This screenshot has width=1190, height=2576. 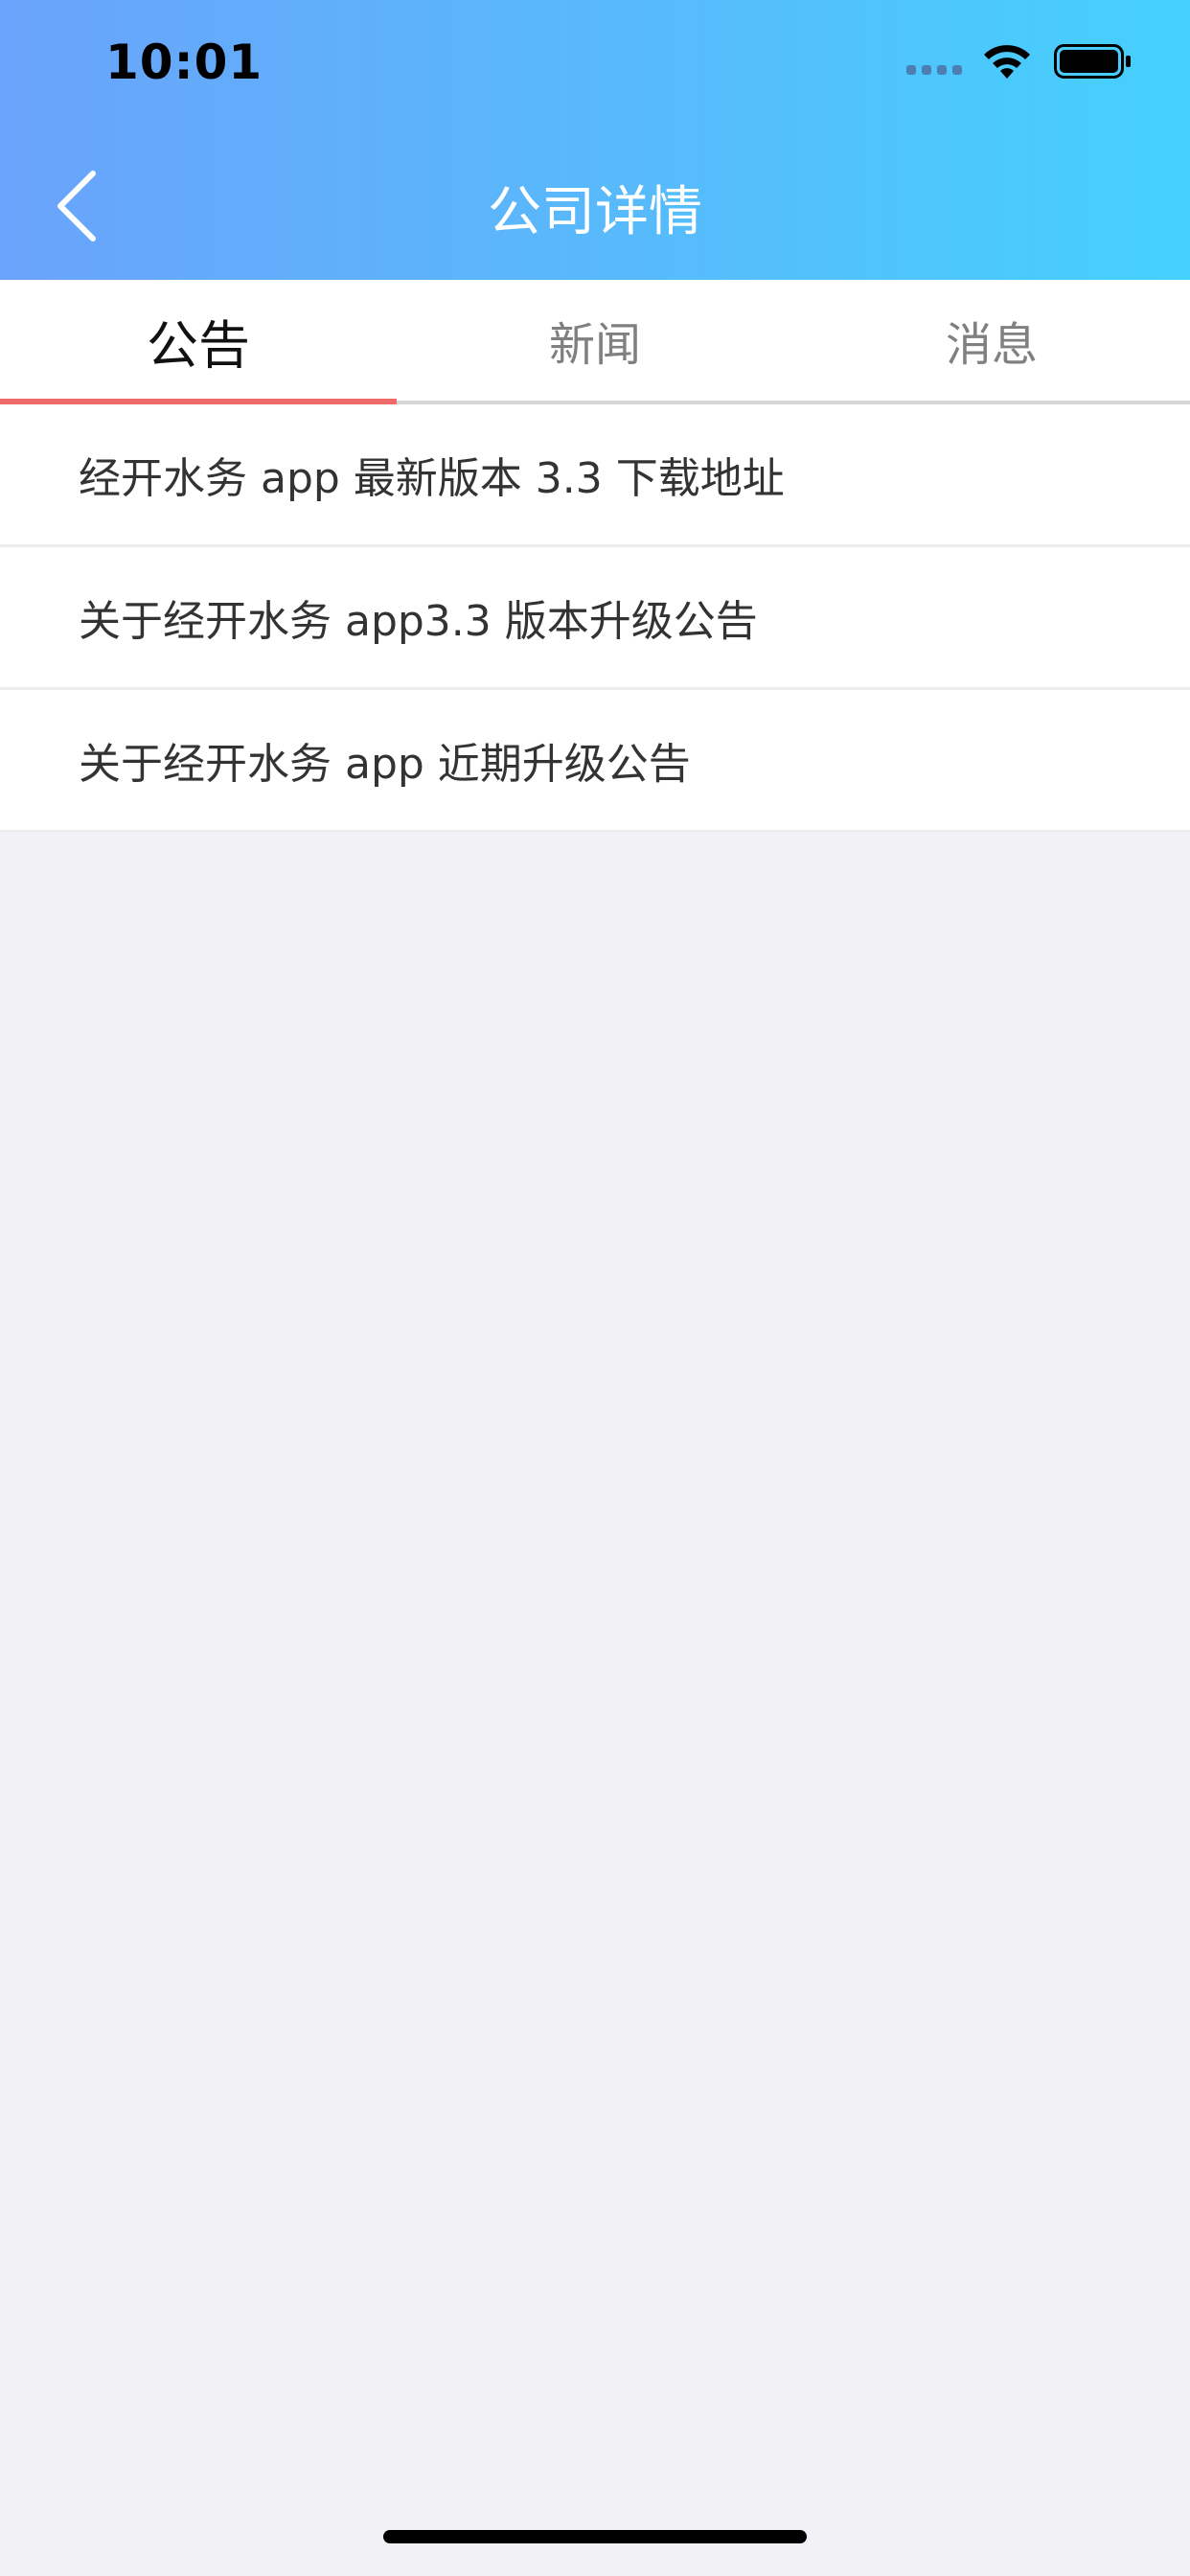 I want to click on battery-icon, so click(x=1093, y=62).